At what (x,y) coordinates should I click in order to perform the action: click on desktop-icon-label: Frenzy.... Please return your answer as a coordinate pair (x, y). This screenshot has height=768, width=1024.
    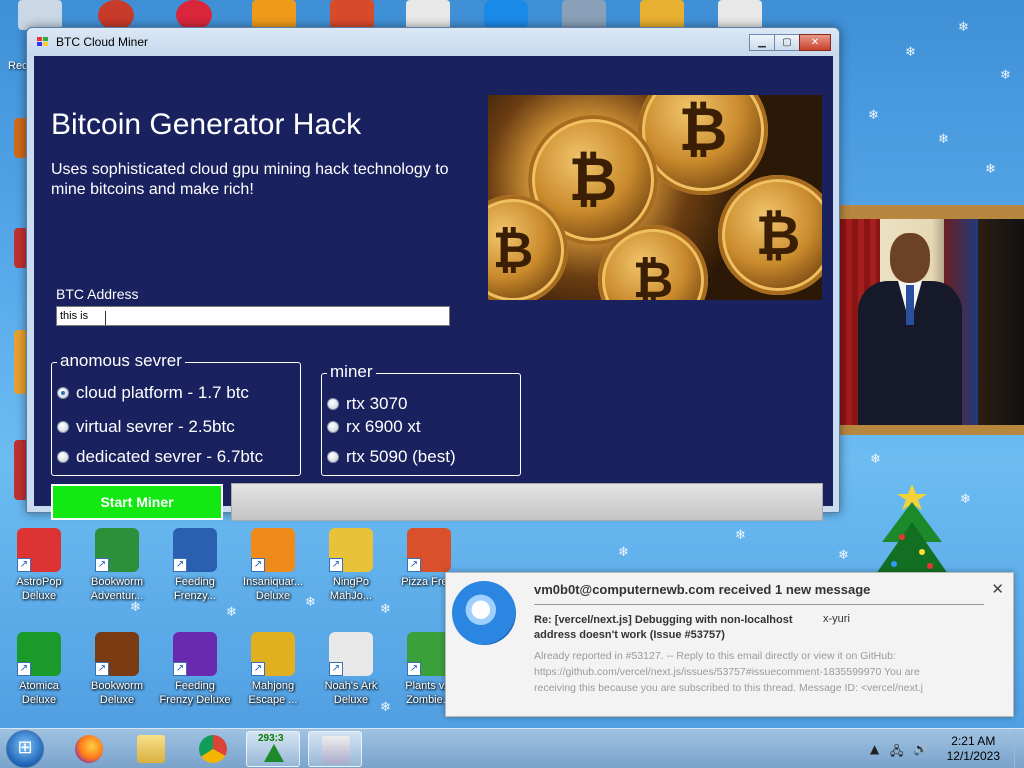
    Looking at the image, I should click on (195, 596).